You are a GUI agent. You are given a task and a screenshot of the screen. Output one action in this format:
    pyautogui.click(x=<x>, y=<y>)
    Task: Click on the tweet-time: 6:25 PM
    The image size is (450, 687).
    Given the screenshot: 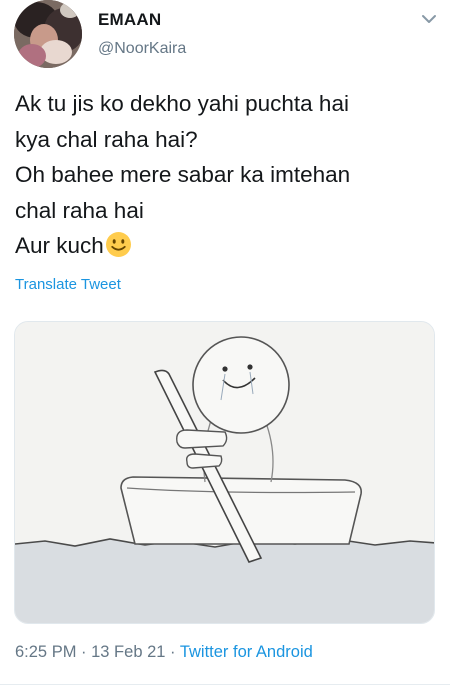 What is the action you would take?
    pyautogui.click(x=45, y=652)
    